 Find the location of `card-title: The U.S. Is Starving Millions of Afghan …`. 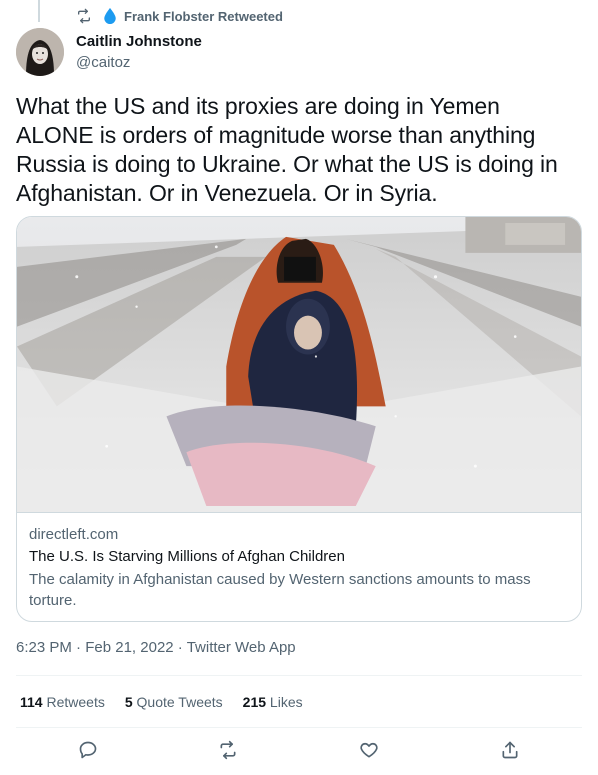

card-title: The U.S. Is Starving Millions of Afghan … is located at coordinates (187, 556).